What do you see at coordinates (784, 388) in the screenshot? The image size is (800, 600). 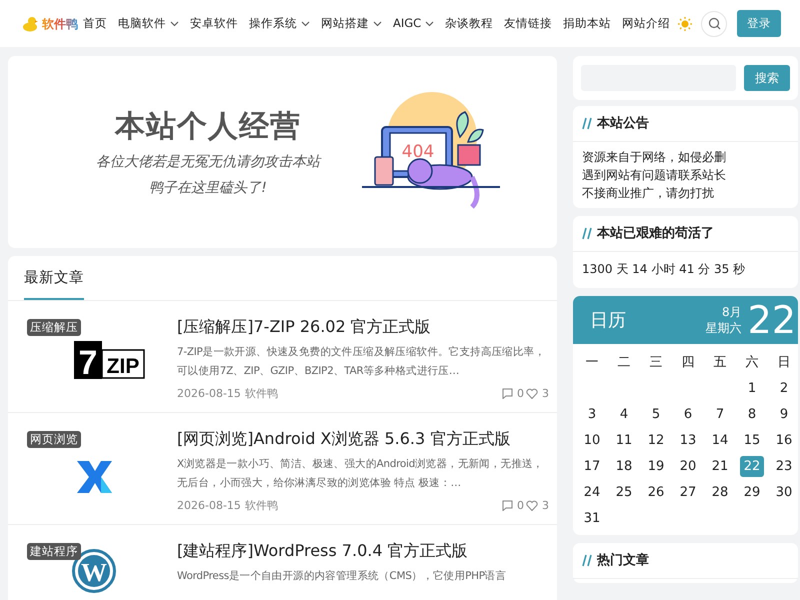 I see `calendar-date: 2` at bounding box center [784, 388].